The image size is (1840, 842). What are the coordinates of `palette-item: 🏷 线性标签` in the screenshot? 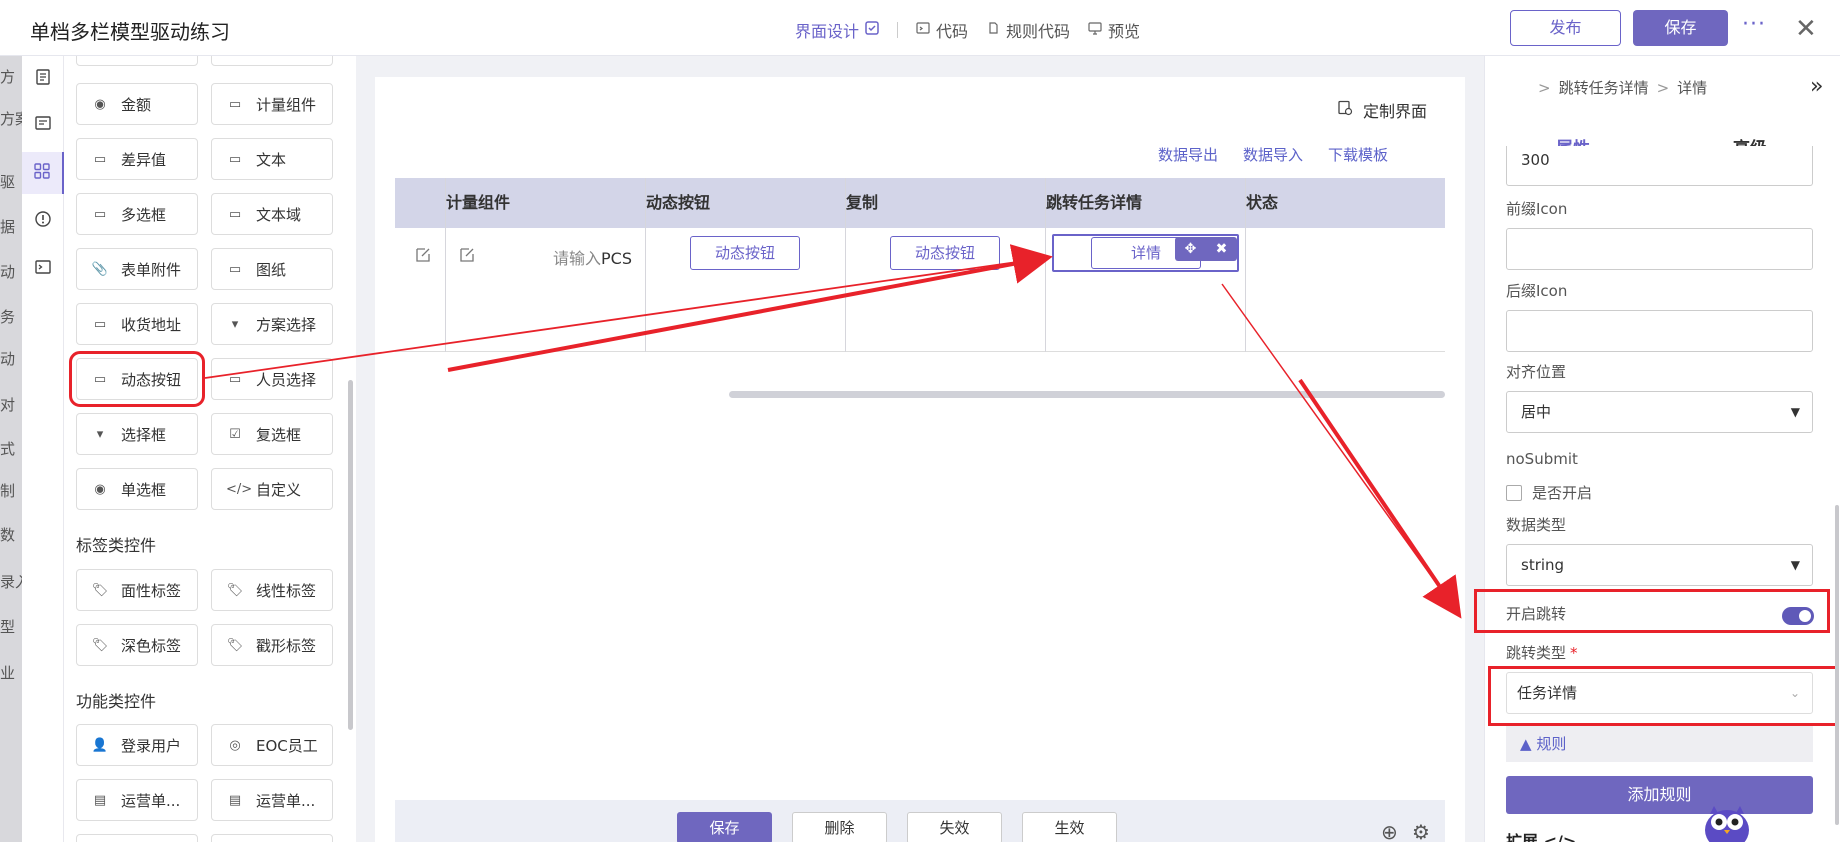 It's located at (272, 590).